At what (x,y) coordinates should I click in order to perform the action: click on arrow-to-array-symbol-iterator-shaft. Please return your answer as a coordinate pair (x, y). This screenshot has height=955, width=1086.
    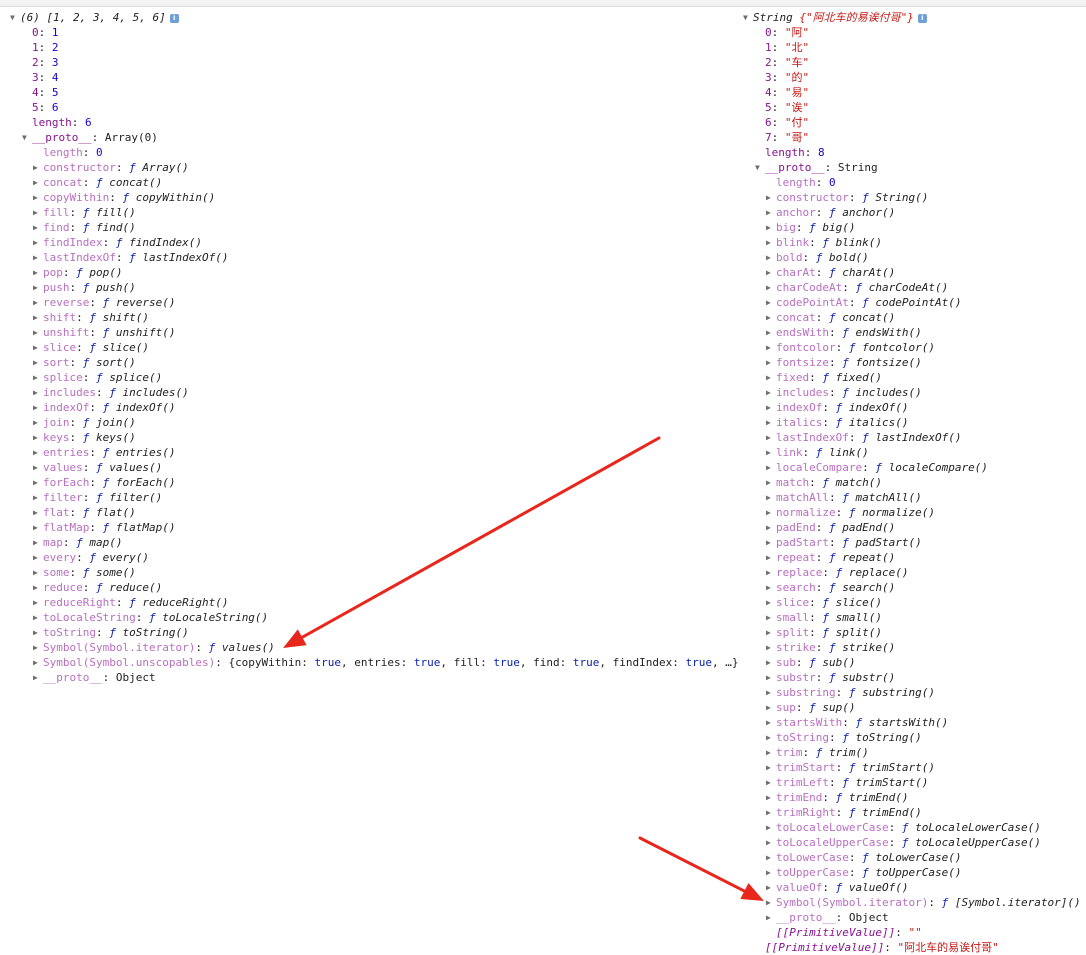
    Looking at the image, I should click on (480, 537).